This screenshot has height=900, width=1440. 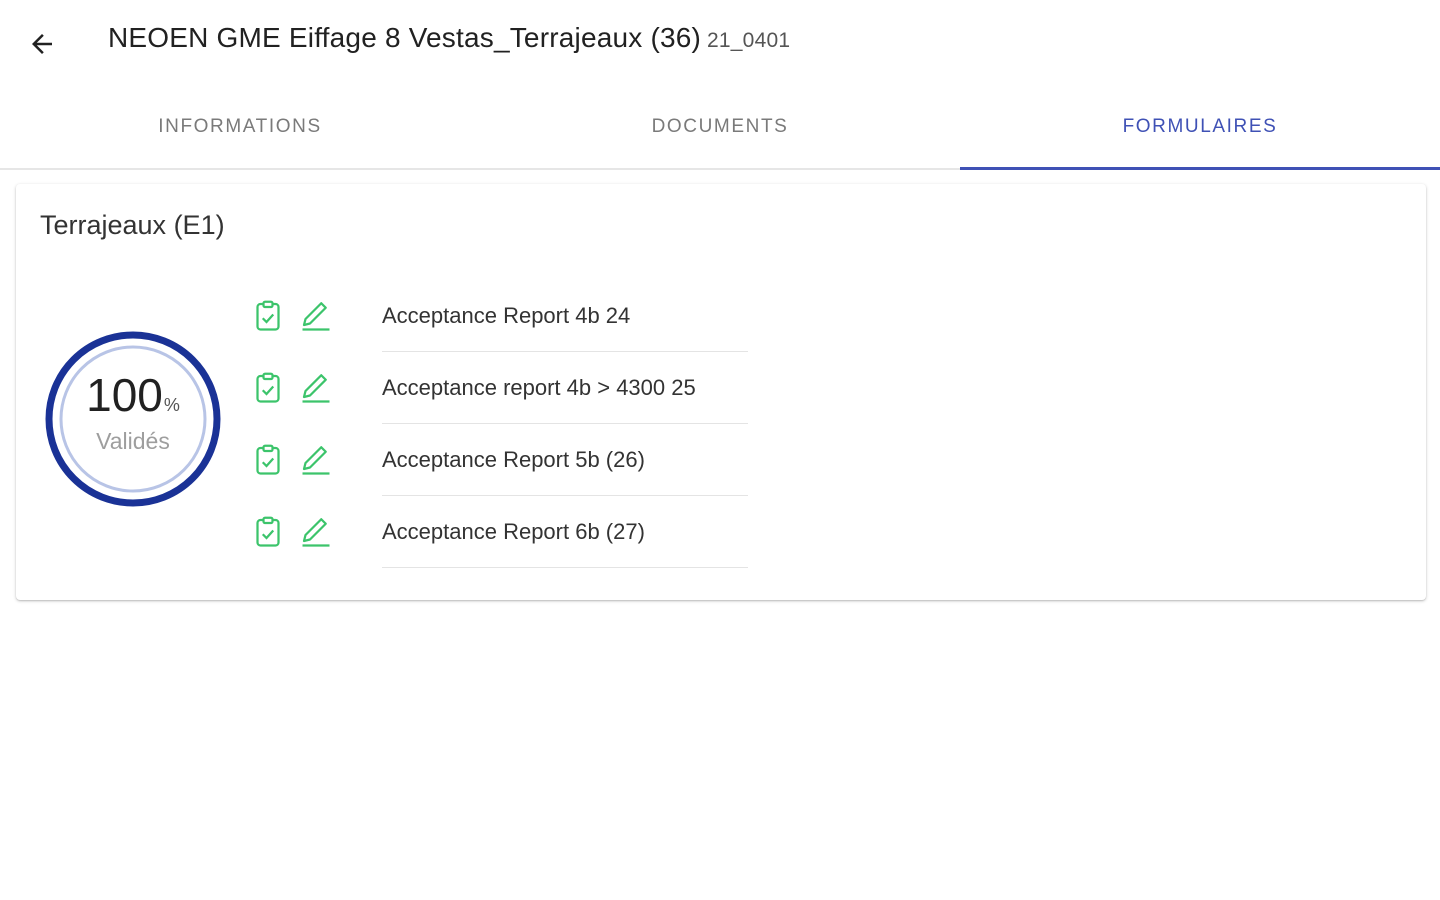 I want to click on back-button, so click(x=42, y=44).